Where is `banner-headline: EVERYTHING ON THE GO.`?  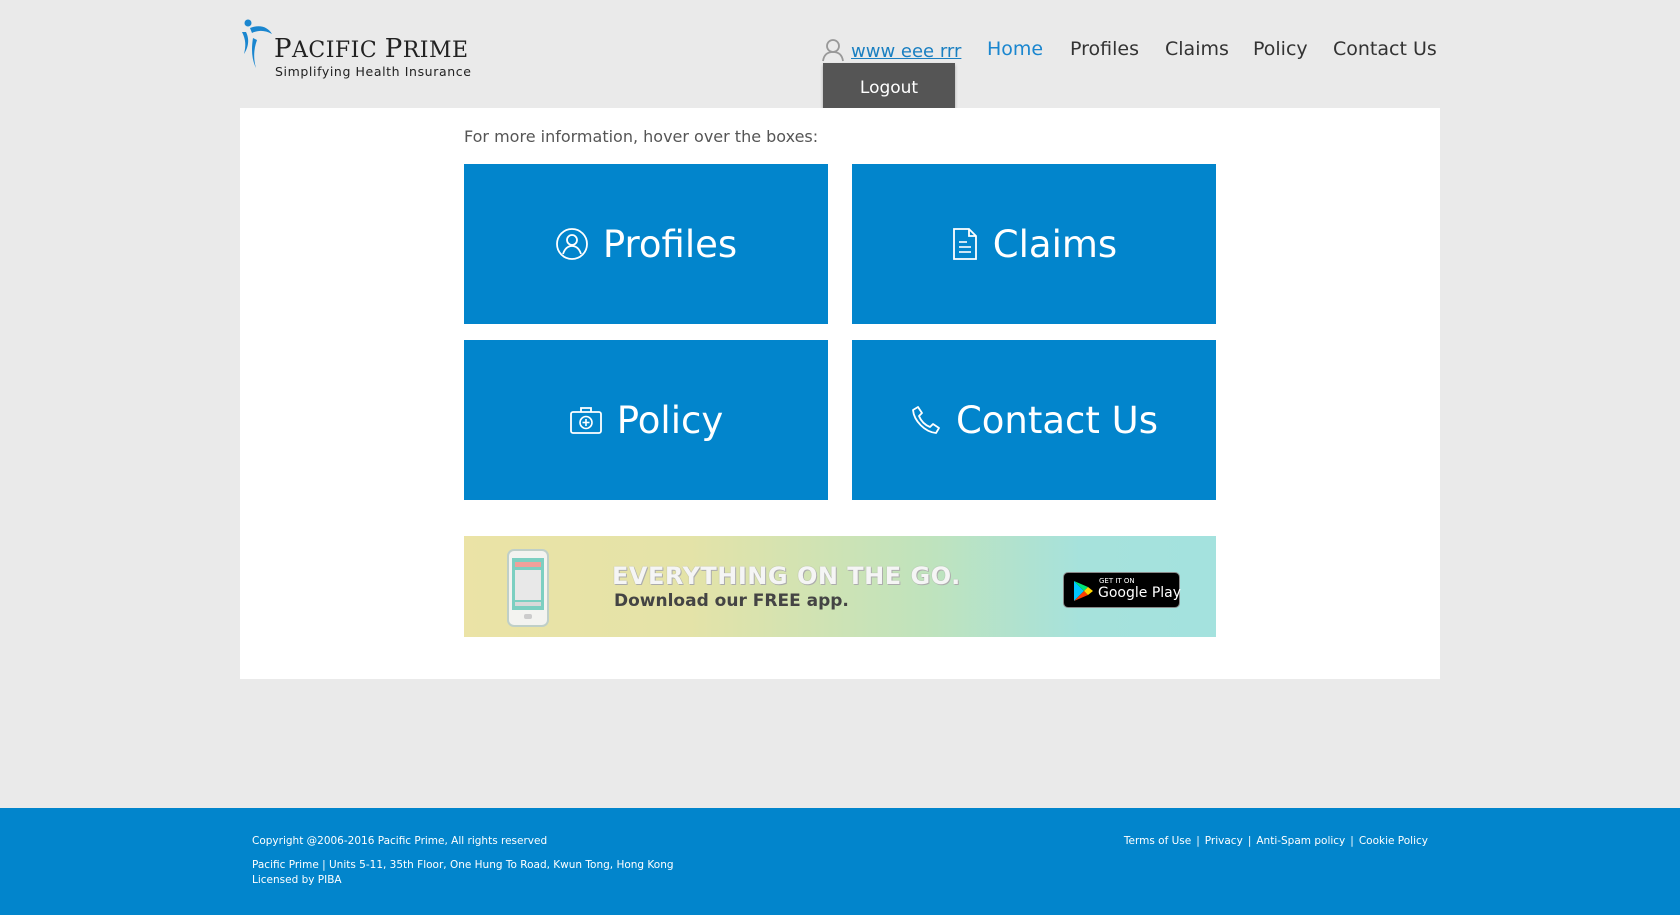
banner-headline: EVERYTHING ON THE GO. is located at coordinates (786, 576).